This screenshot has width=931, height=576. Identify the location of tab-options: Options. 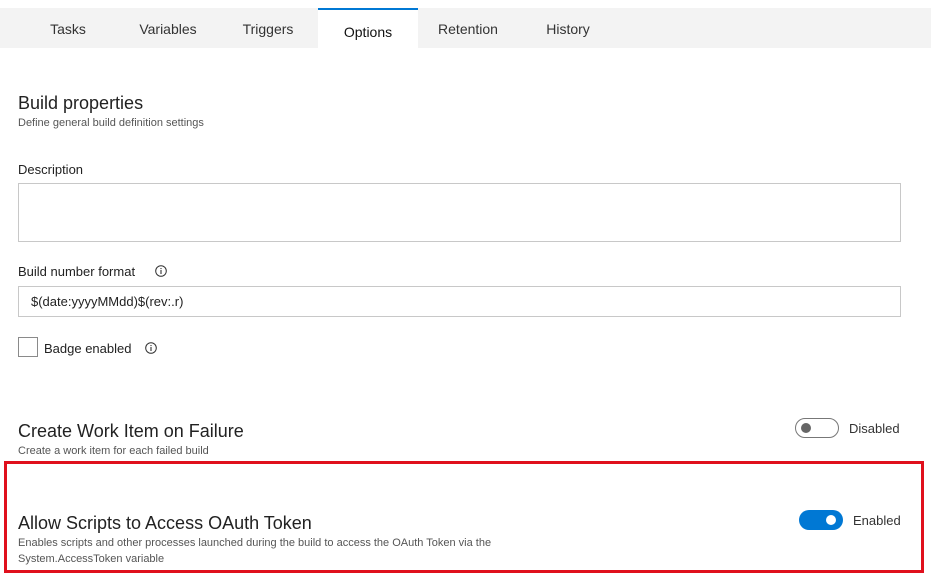
(368, 28).